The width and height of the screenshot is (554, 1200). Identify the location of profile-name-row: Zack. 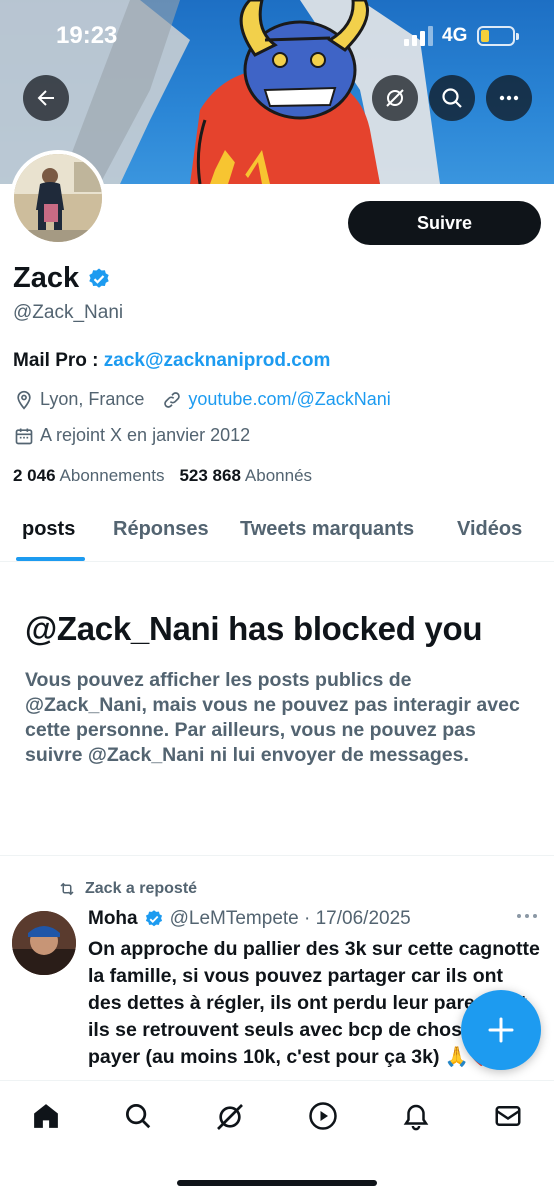
(62, 278).